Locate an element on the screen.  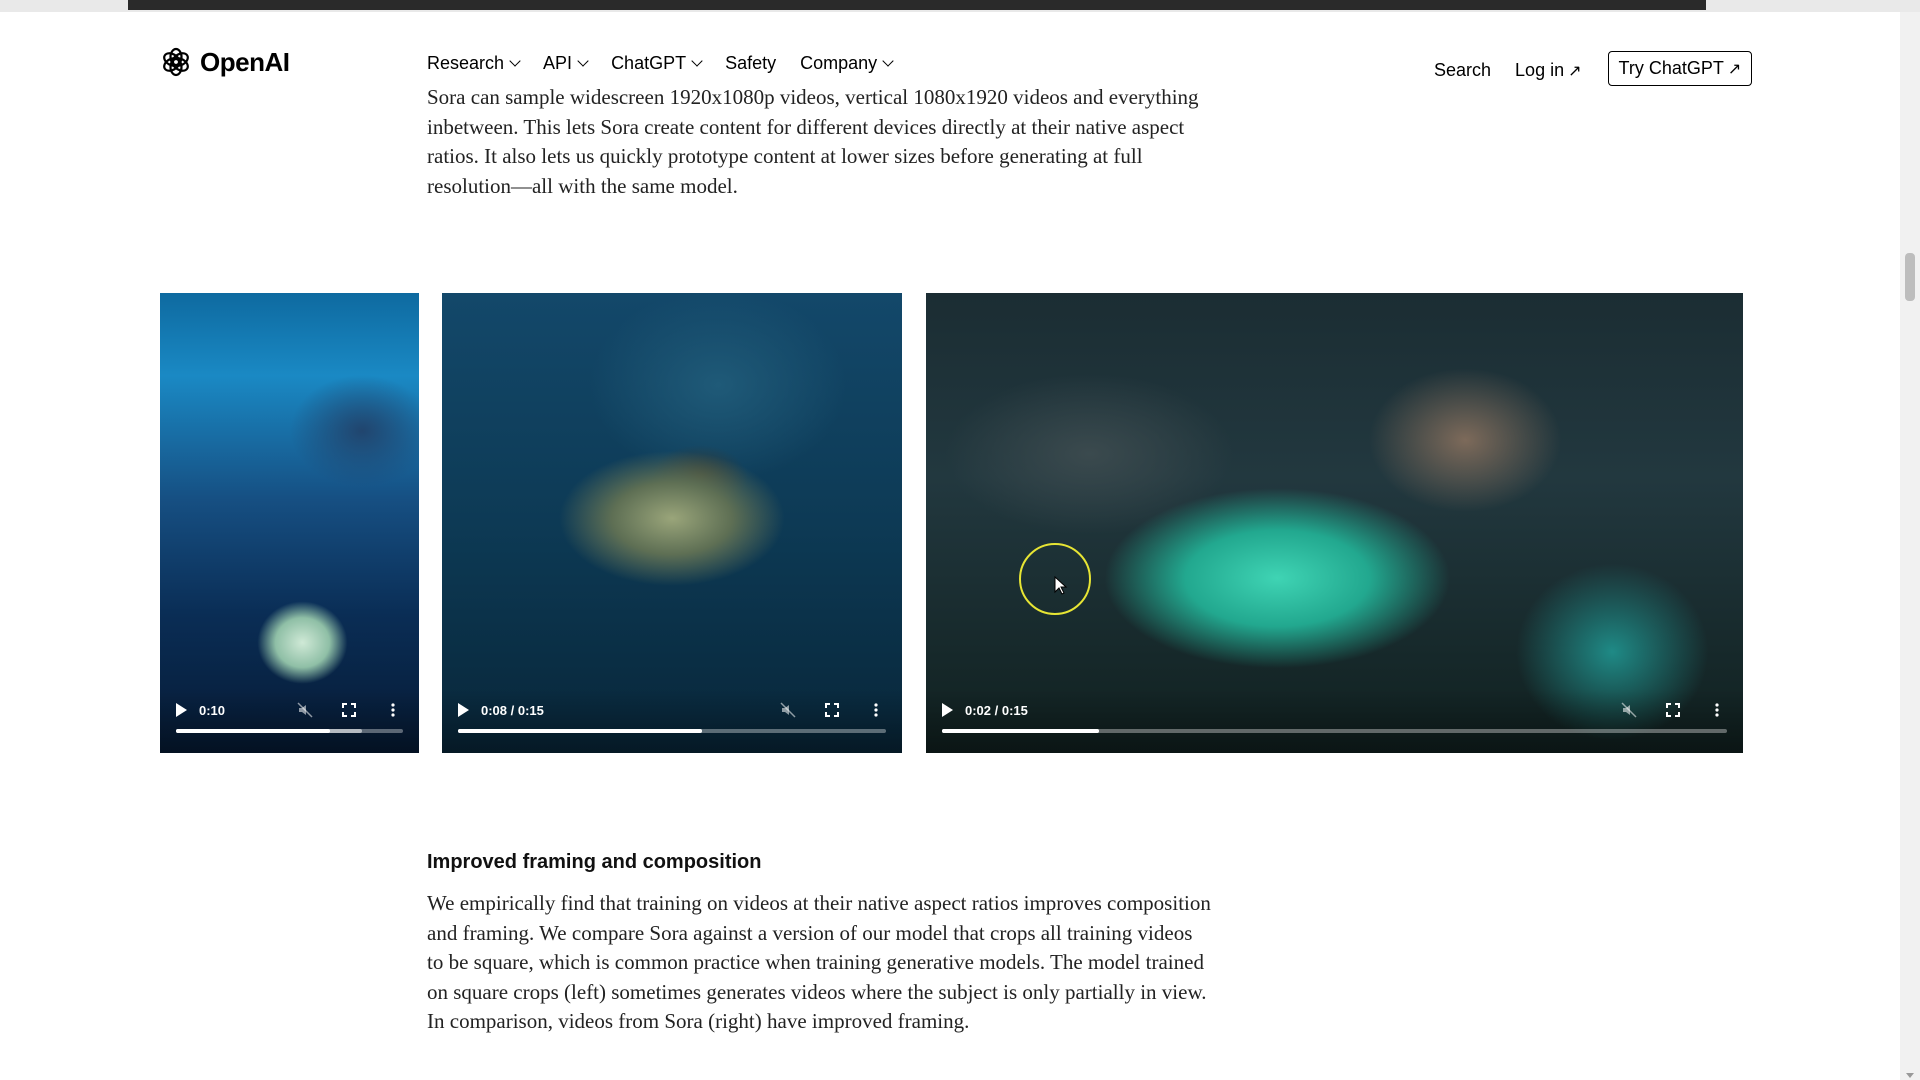
top-shadow-bar is located at coordinates (917, 5).